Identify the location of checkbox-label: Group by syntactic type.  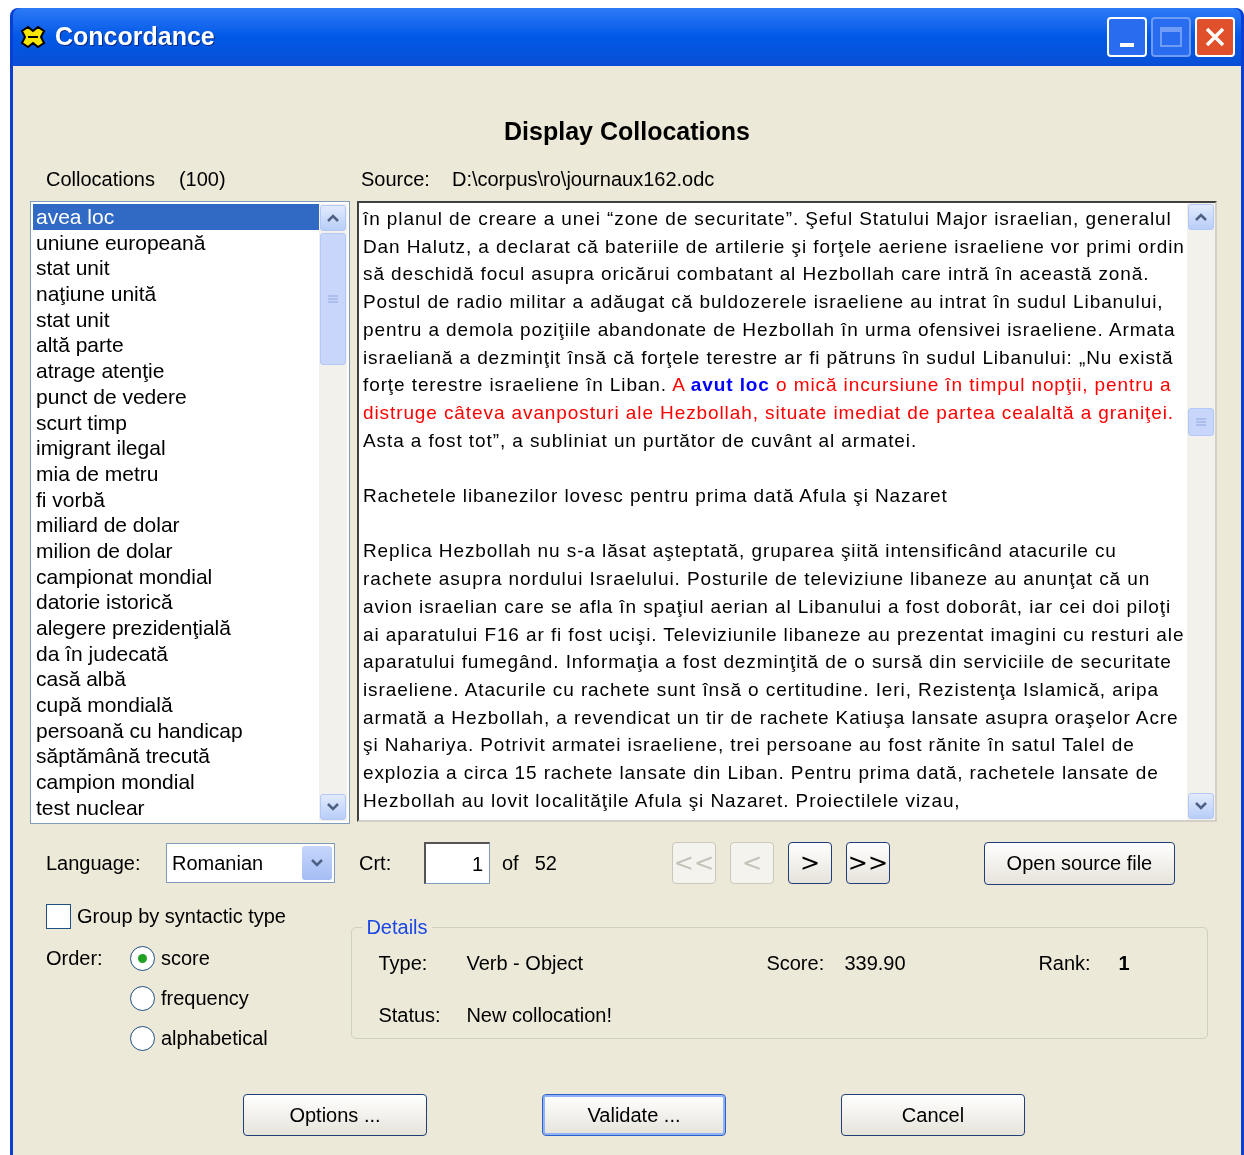
(181, 916).